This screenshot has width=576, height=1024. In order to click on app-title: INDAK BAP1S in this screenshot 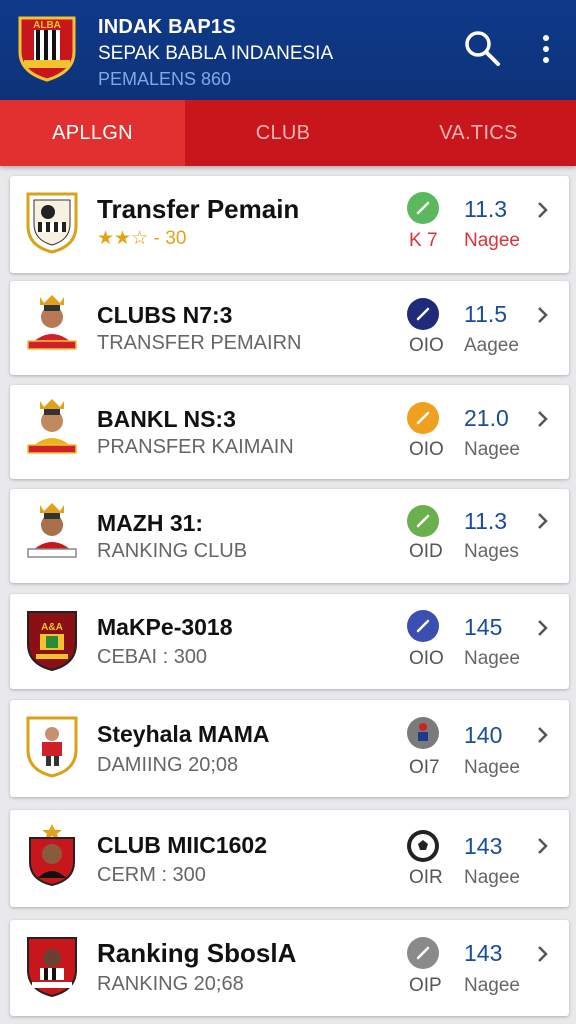, I will do `click(167, 27)`.